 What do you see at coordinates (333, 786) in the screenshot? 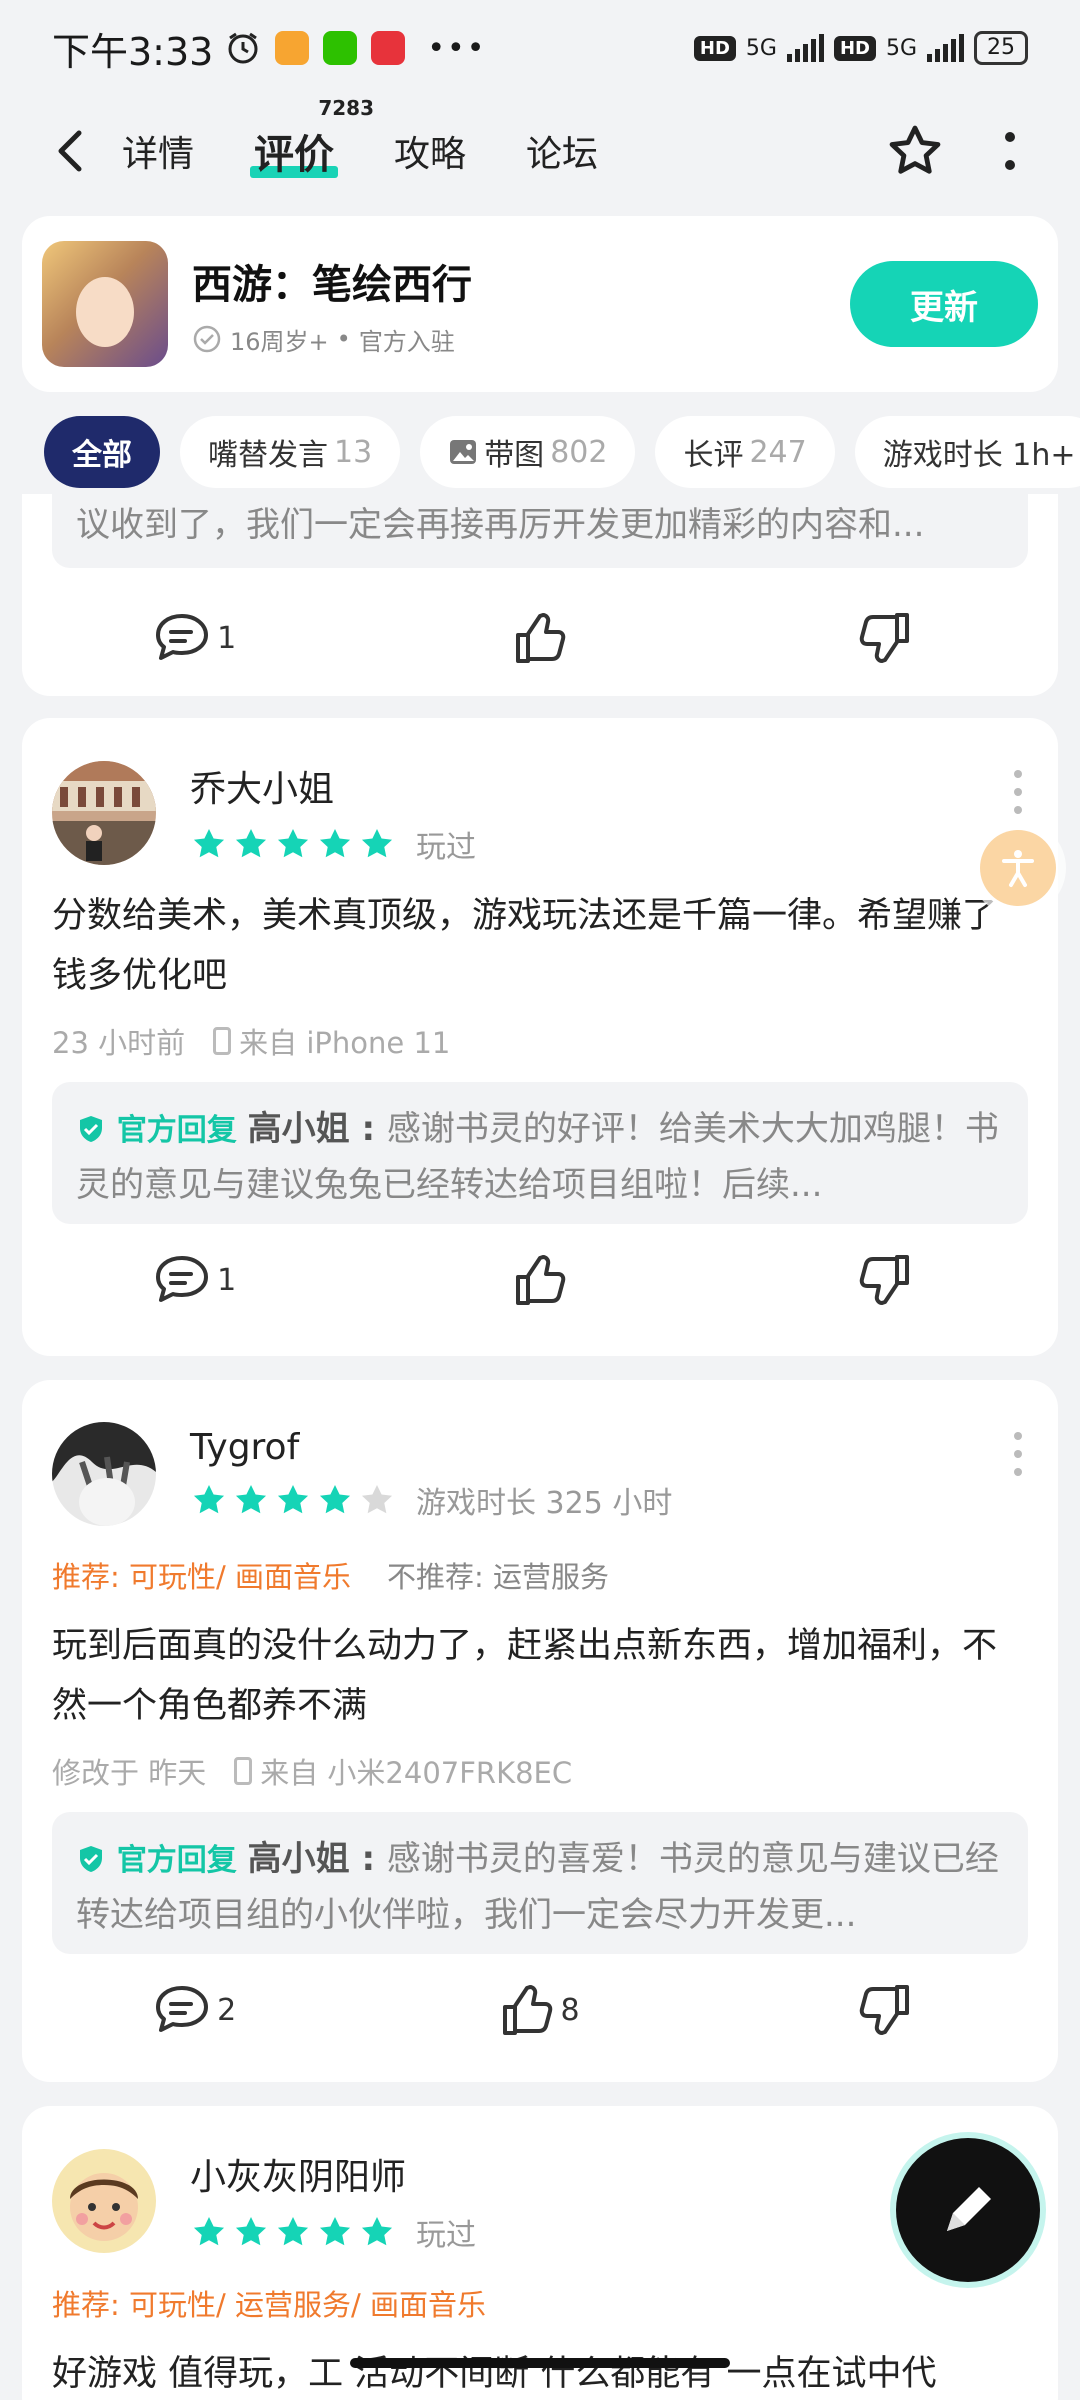
I see `reviewer-name: 乔大小姐` at bounding box center [333, 786].